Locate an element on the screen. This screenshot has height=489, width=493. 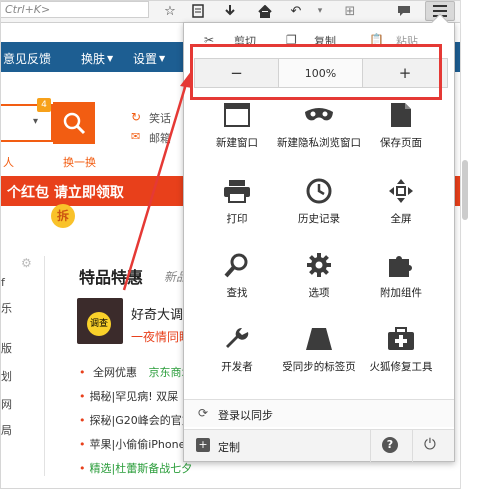
menu-footer: ⟳ 登录以同步 + 定制 ? ⏻ is located at coordinates (319, 430).